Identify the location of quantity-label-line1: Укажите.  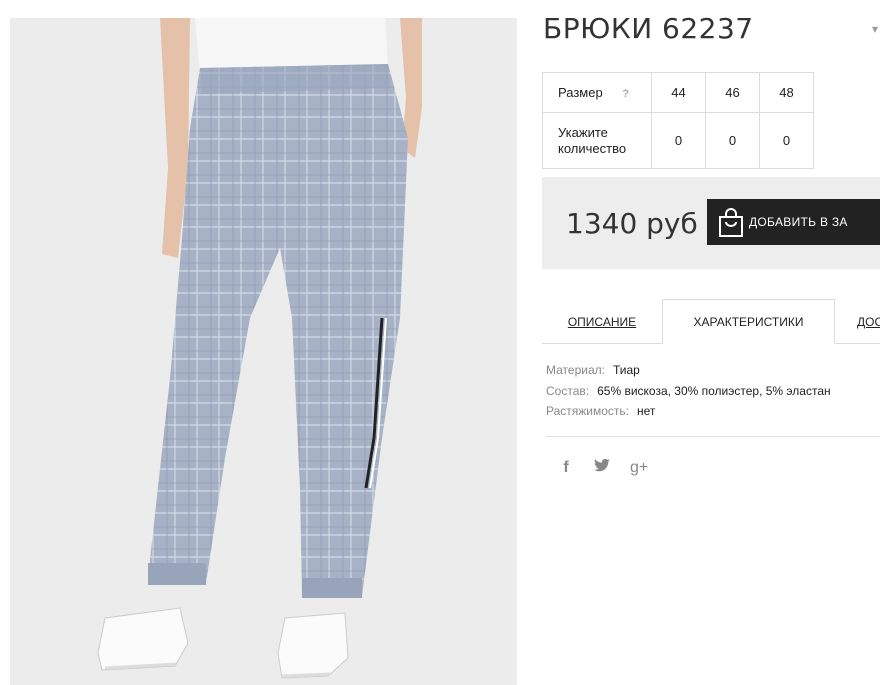
(583, 132).